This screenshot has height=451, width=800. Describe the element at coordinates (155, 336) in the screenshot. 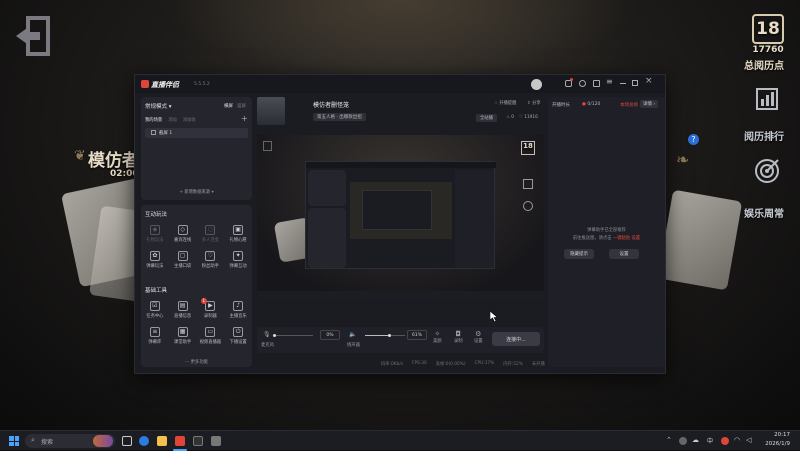

I see `danmaku-lib-item: ≡ 弹幕库` at that location.